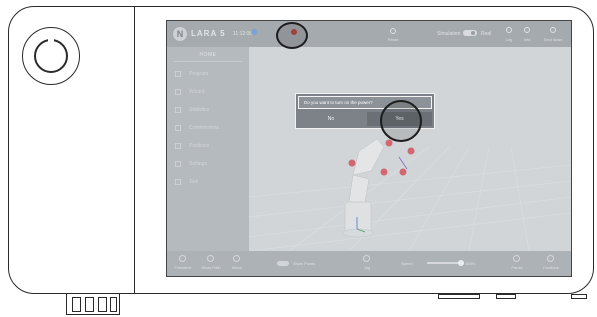  I want to click on cable-connector, so click(93, 304).